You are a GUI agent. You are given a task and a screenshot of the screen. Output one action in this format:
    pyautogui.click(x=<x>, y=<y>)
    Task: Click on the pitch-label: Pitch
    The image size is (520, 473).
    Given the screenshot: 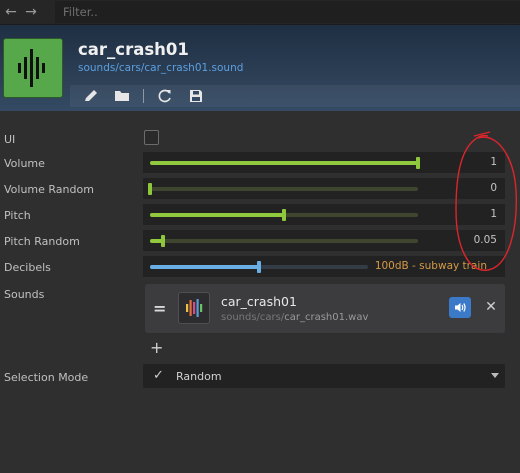 What is the action you would take?
    pyautogui.click(x=17, y=215)
    